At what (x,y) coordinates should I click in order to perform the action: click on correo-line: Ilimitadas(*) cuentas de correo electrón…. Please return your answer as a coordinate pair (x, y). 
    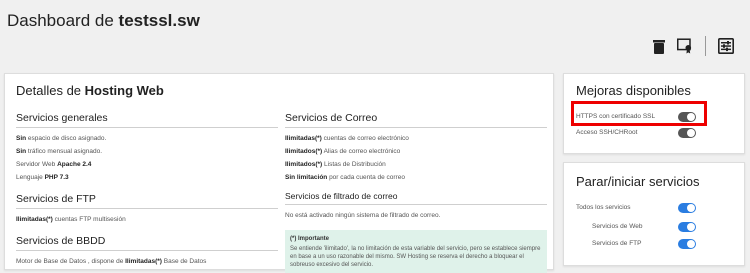
    Looking at the image, I should click on (347, 138).